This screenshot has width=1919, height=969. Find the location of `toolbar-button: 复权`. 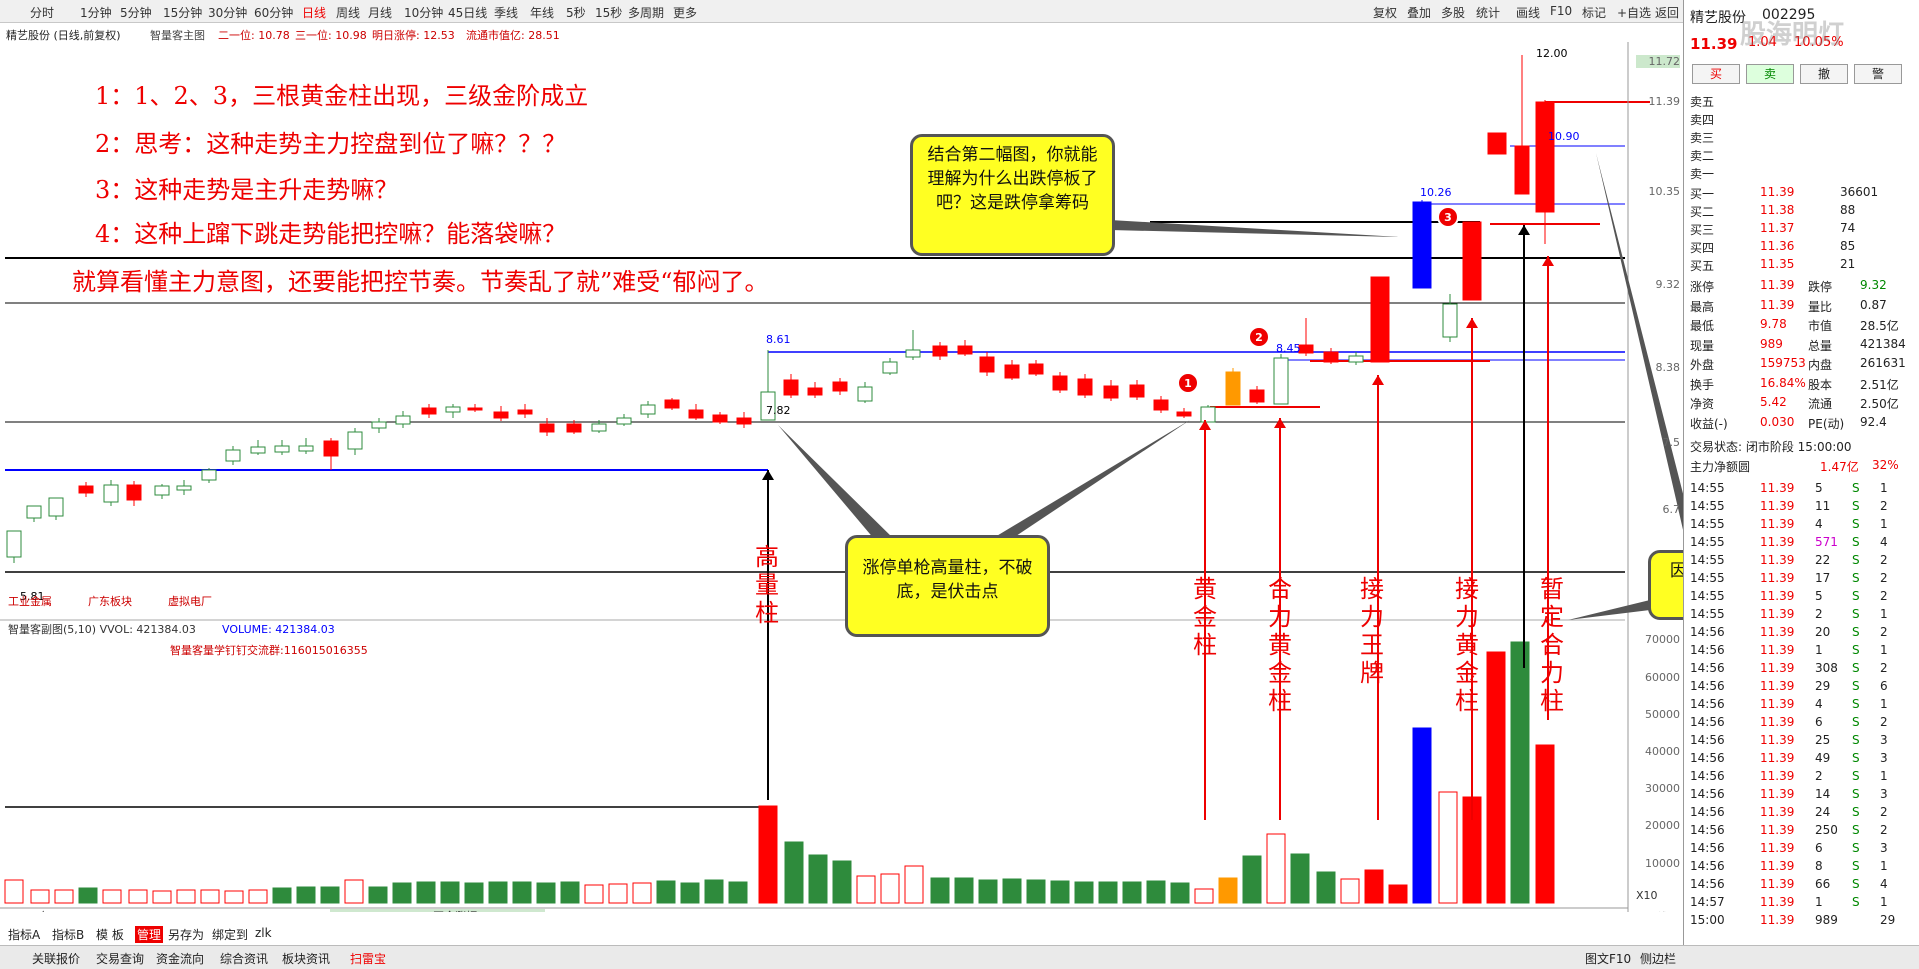

toolbar-button: 复权 is located at coordinates (1385, 12).